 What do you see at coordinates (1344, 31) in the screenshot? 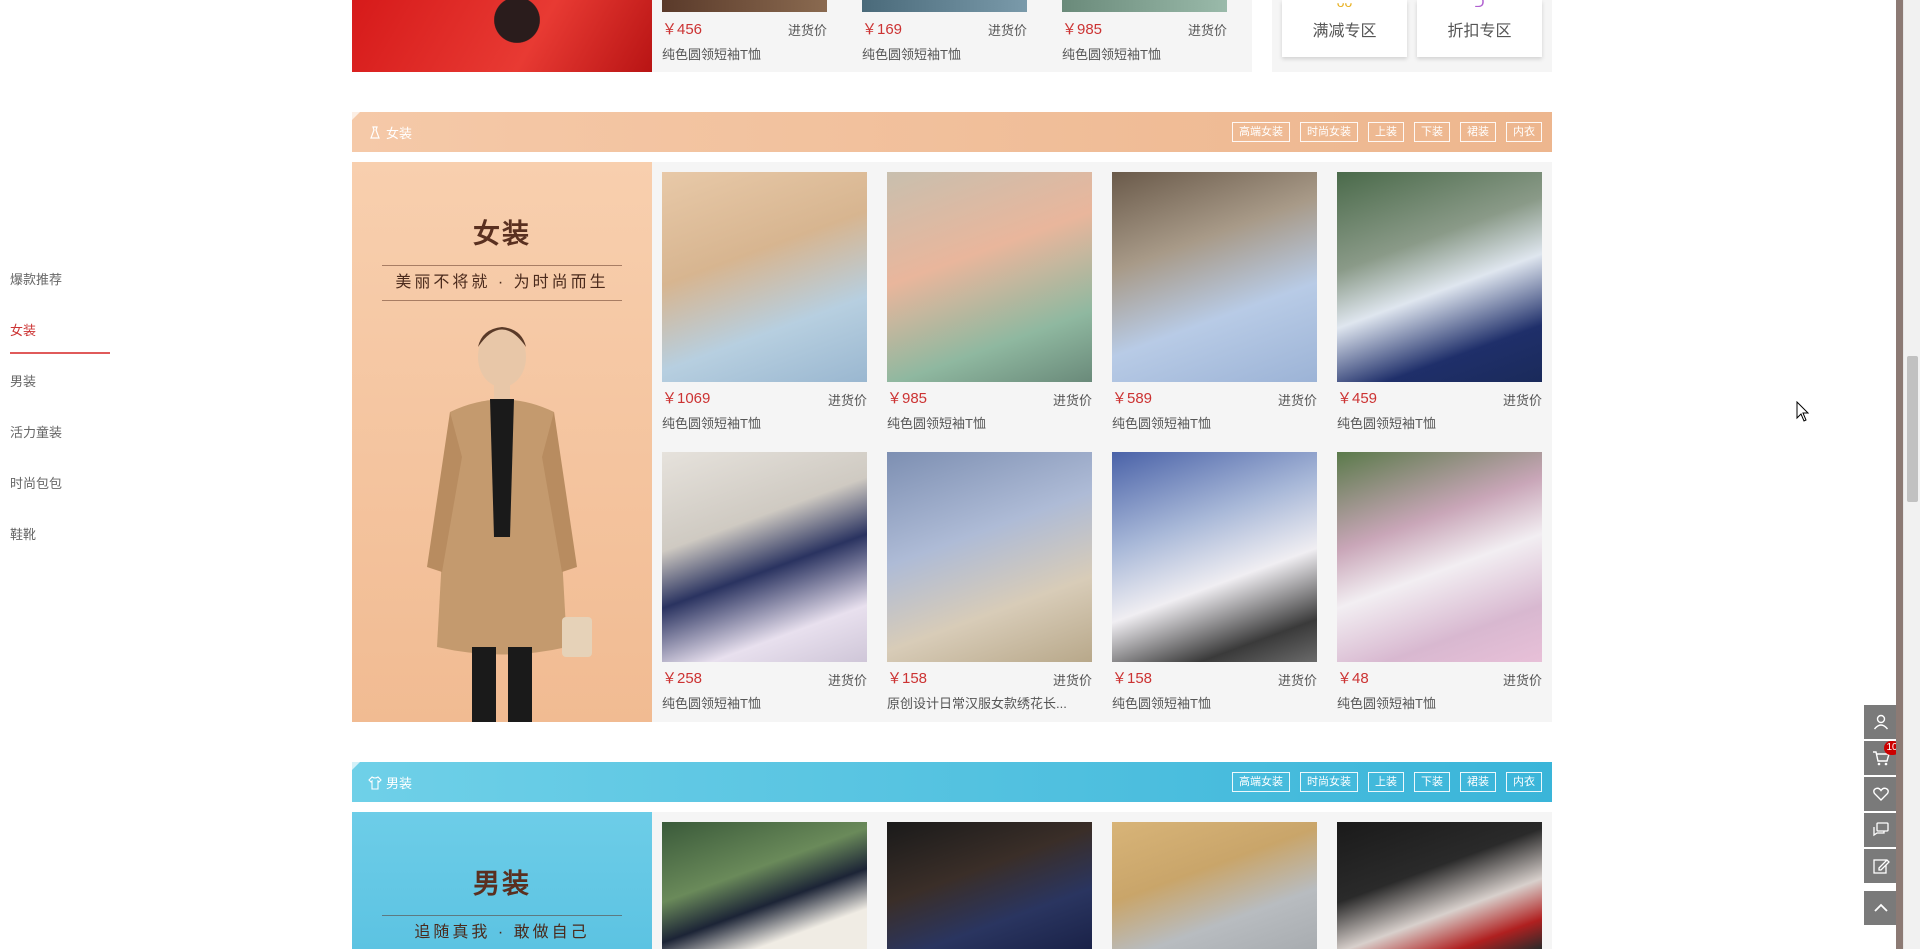
I see `zone-label: 满减专区` at bounding box center [1344, 31].